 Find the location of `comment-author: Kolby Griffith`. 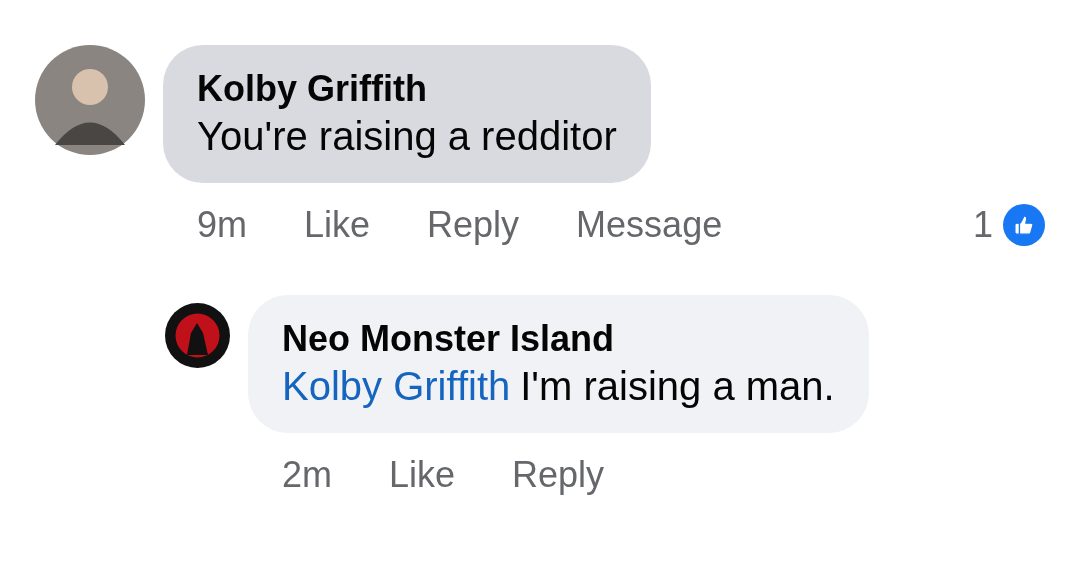

comment-author: Kolby Griffith is located at coordinates (407, 89).